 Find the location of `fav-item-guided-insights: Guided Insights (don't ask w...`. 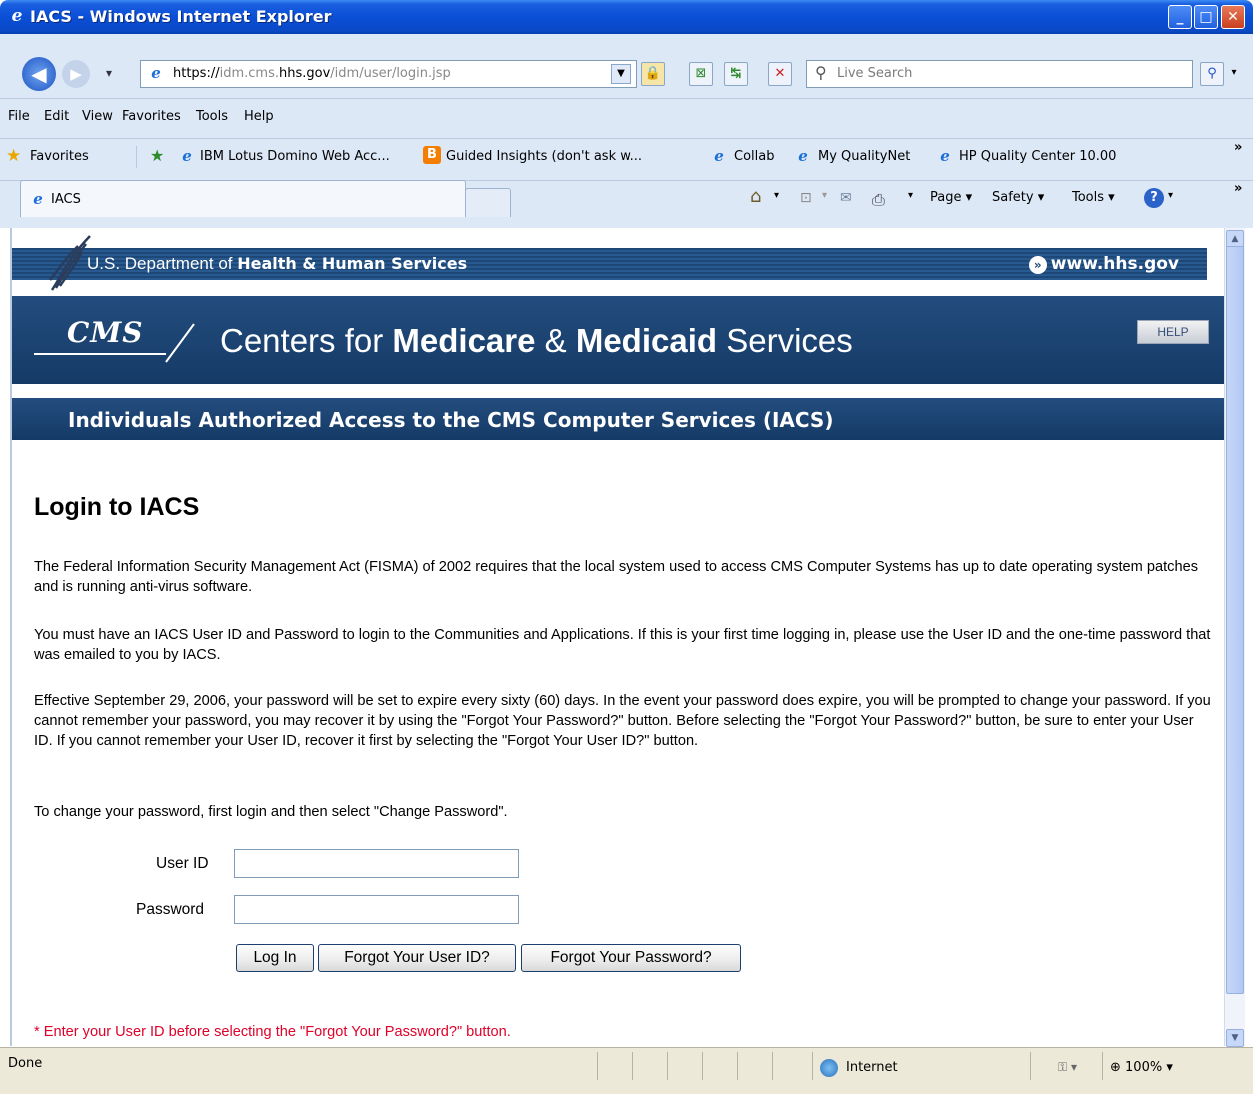

fav-item-guided-insights: Guided Insights (don't ask w... is located at coordinates (544, 156).